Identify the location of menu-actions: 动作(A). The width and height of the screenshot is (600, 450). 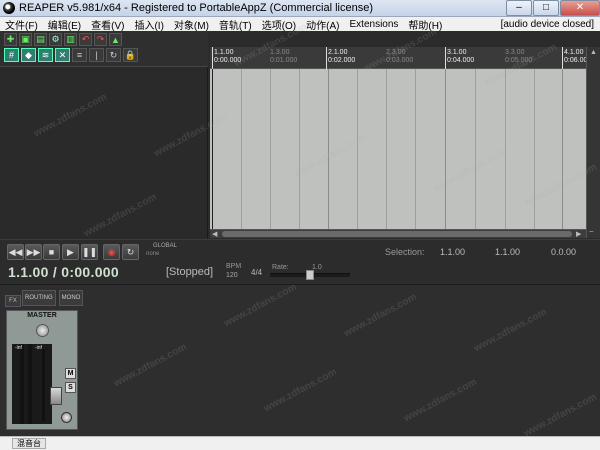
(322, 24).